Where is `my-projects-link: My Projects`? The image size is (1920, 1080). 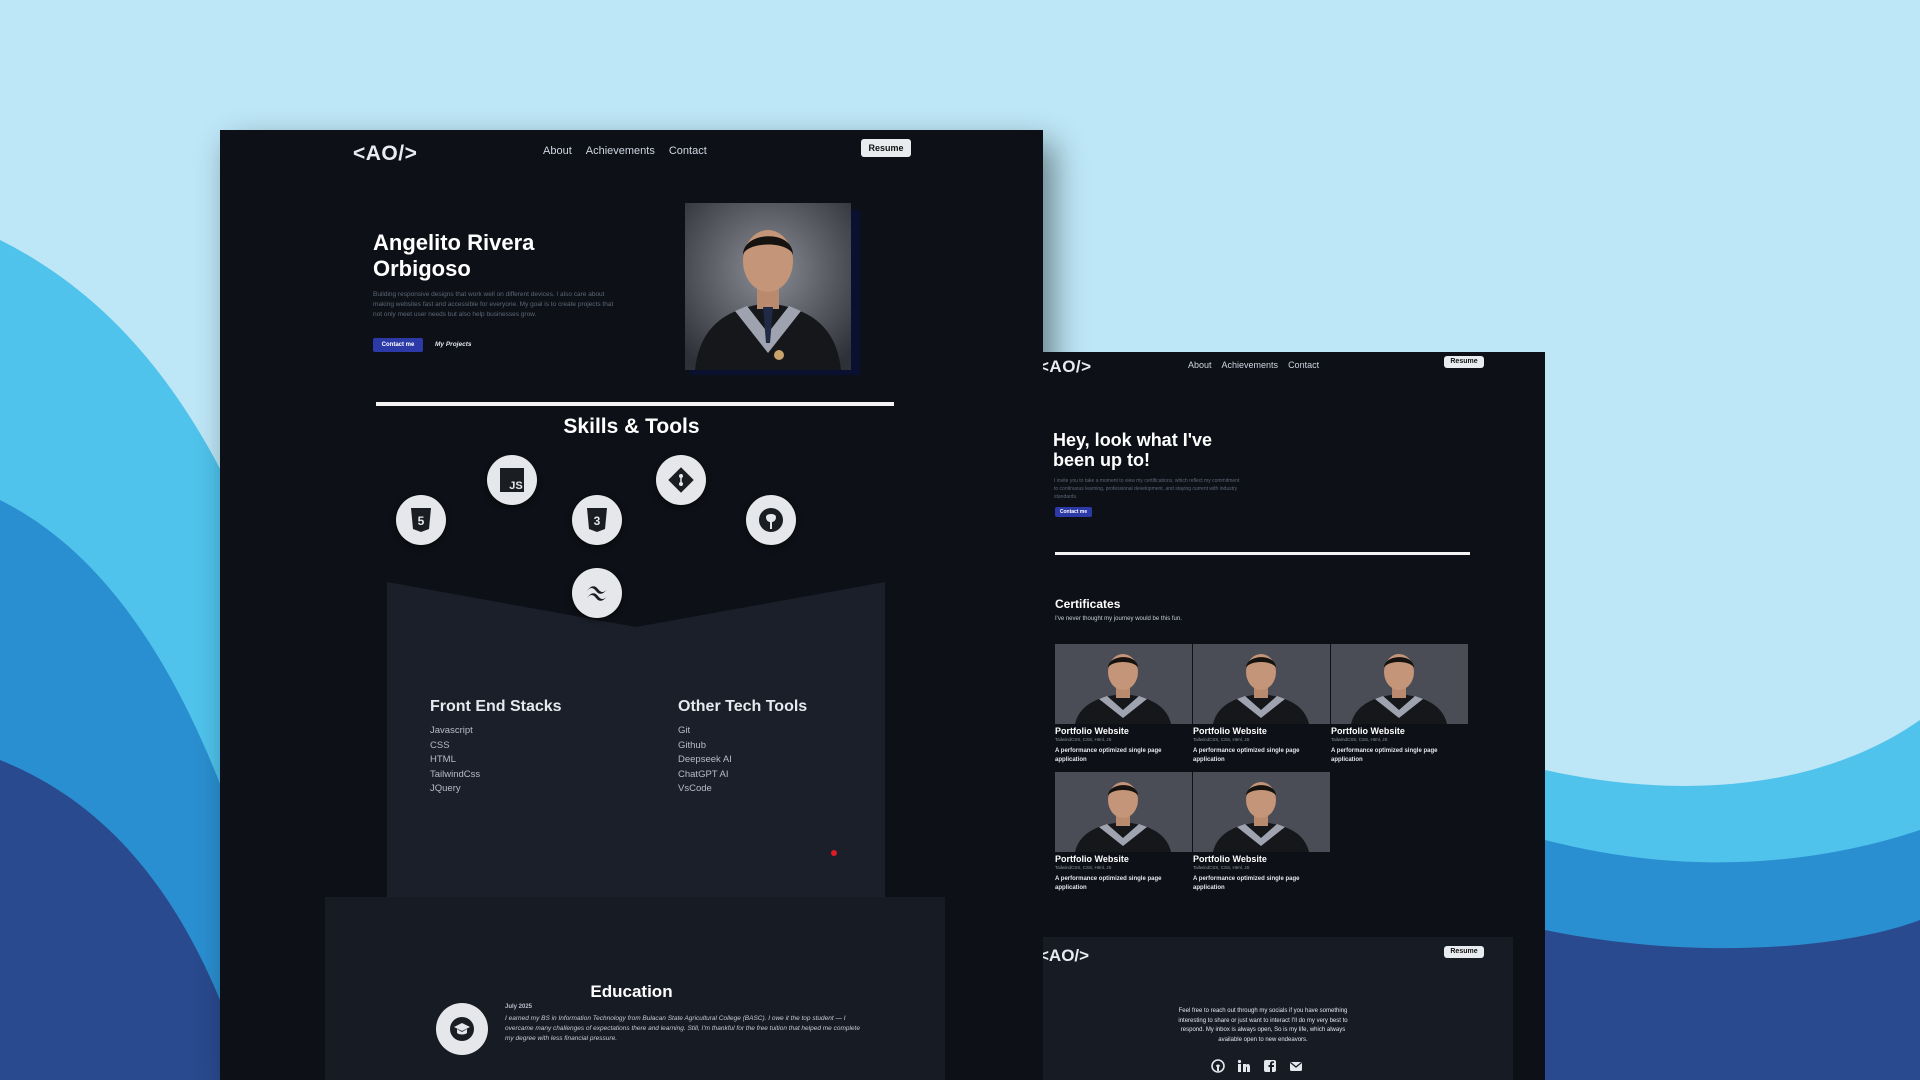 my-projects-link: My Projects is located at coordinates (453, 345).